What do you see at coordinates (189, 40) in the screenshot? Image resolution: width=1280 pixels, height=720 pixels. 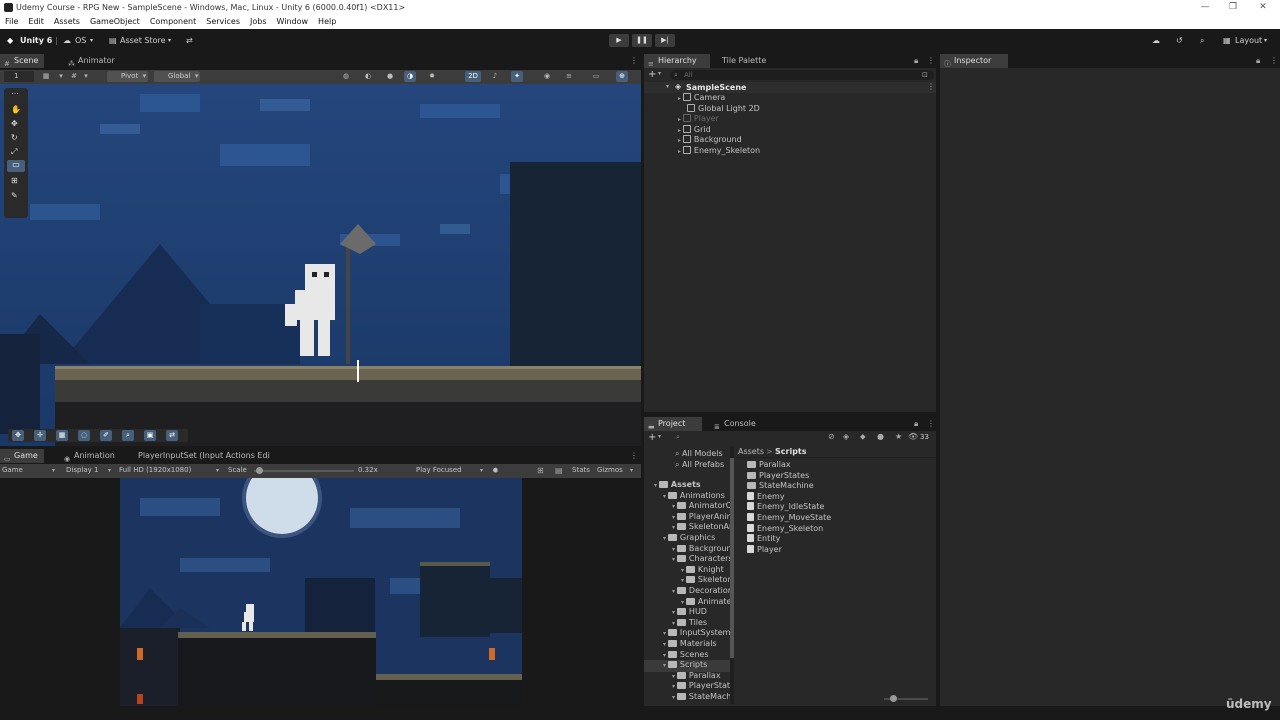 I see `version-control-icon: ⇄` at bounding box center [189, 40].